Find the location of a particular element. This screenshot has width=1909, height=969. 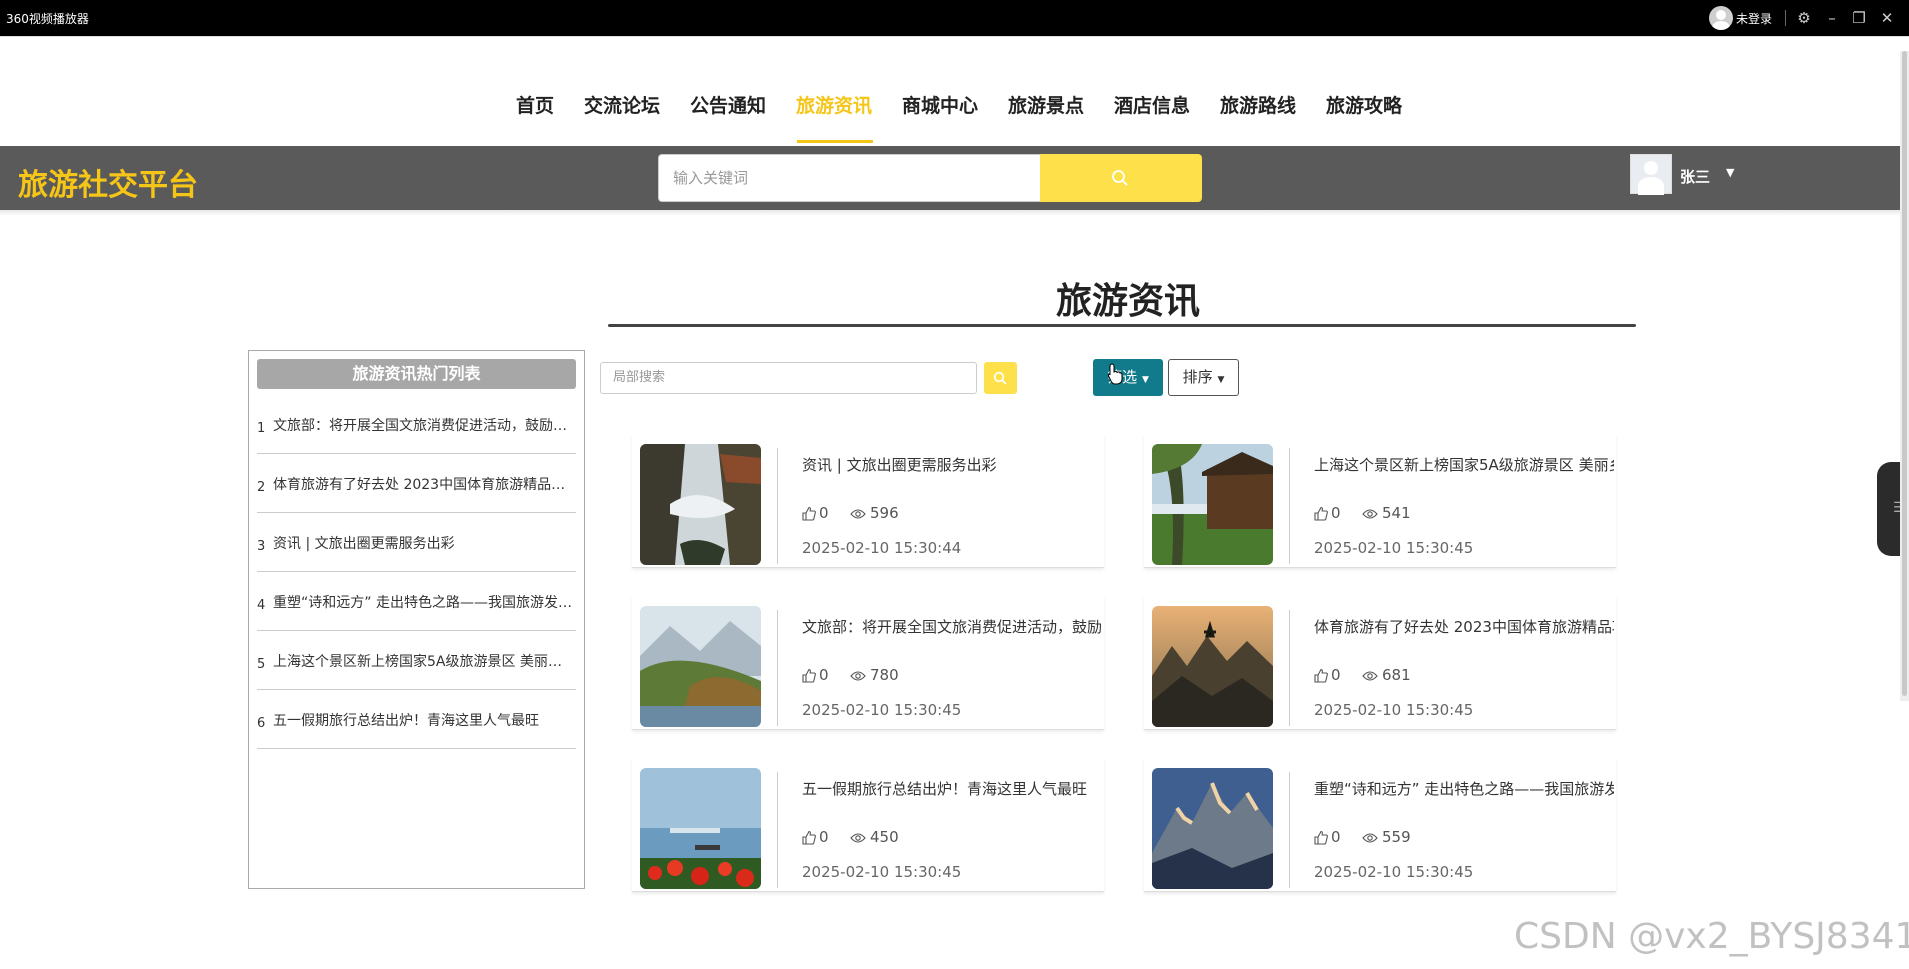

hot-list-rank: 1 is located at coordinates (261, 428).